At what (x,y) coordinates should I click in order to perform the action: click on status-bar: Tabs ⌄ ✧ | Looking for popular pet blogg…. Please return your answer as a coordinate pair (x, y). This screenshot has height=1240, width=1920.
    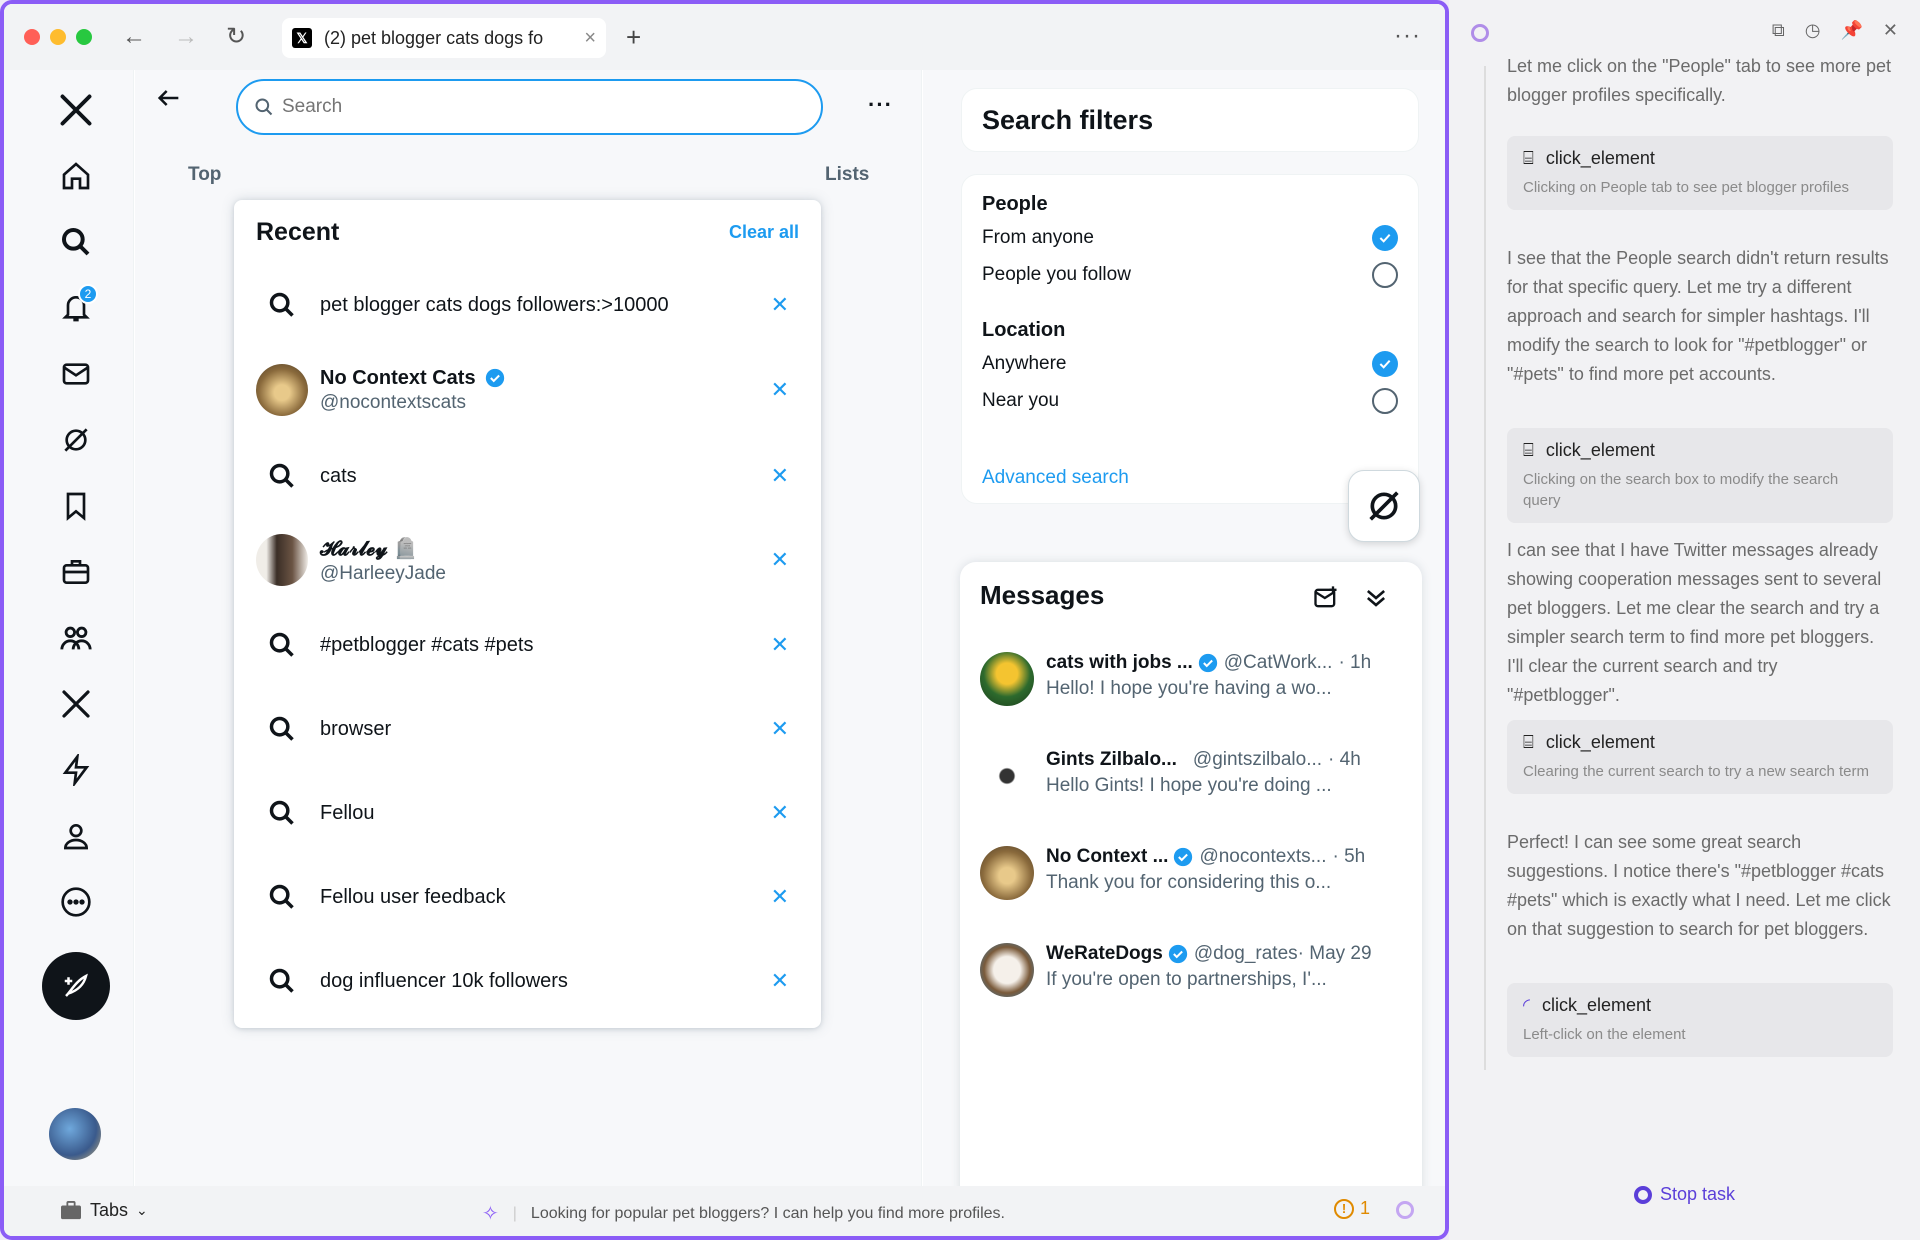
    Looking at the image, I should click on (724, 1211).